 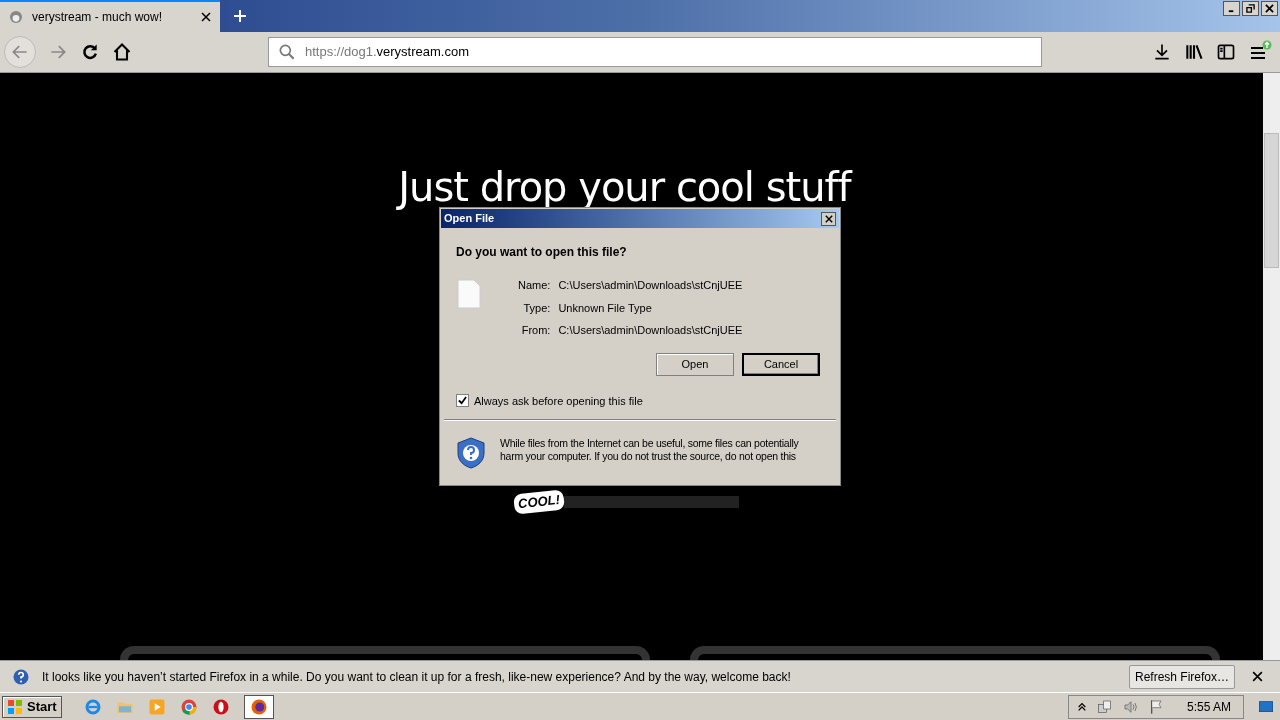 I want to click on restore-button, so click(x=1250, y=8).